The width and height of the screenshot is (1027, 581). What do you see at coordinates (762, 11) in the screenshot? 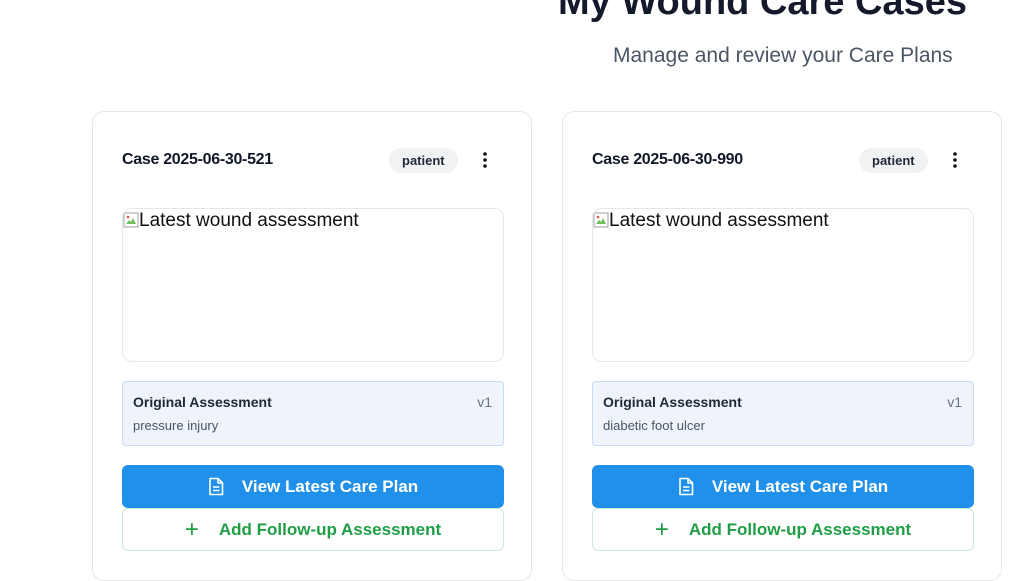
I see `page-title: My Wound Care Cases` at bounding box center [762, 11].